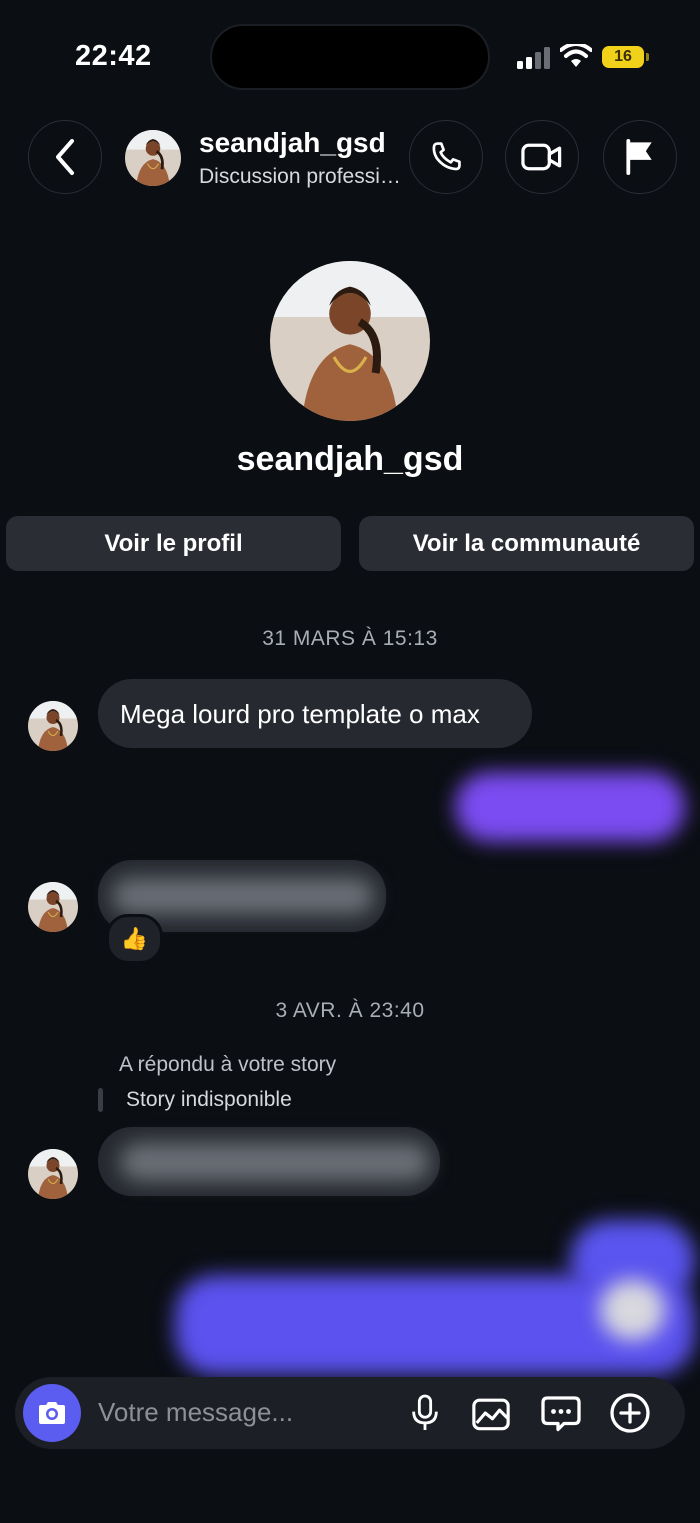 The image size is (700, 1523). I want to click on video-call-button, so click(542, 157).